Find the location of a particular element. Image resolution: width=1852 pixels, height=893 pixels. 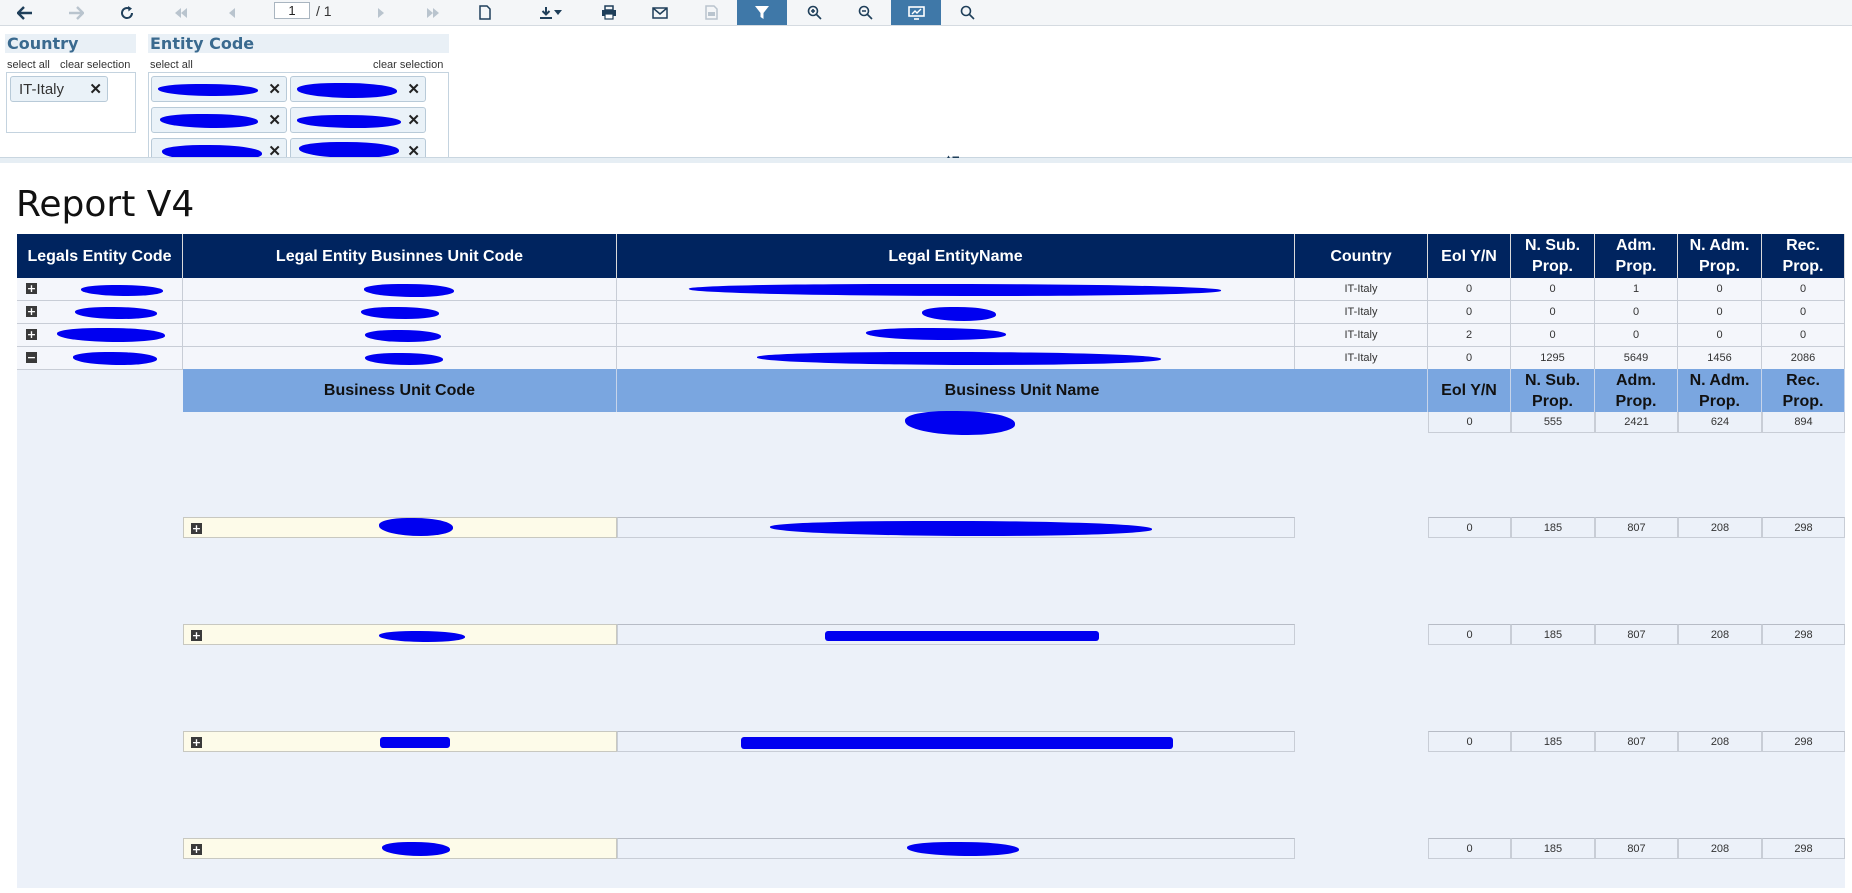

col-bu-code: Legal Entity Businnes Unit Code is located at coordinates (400, 256).